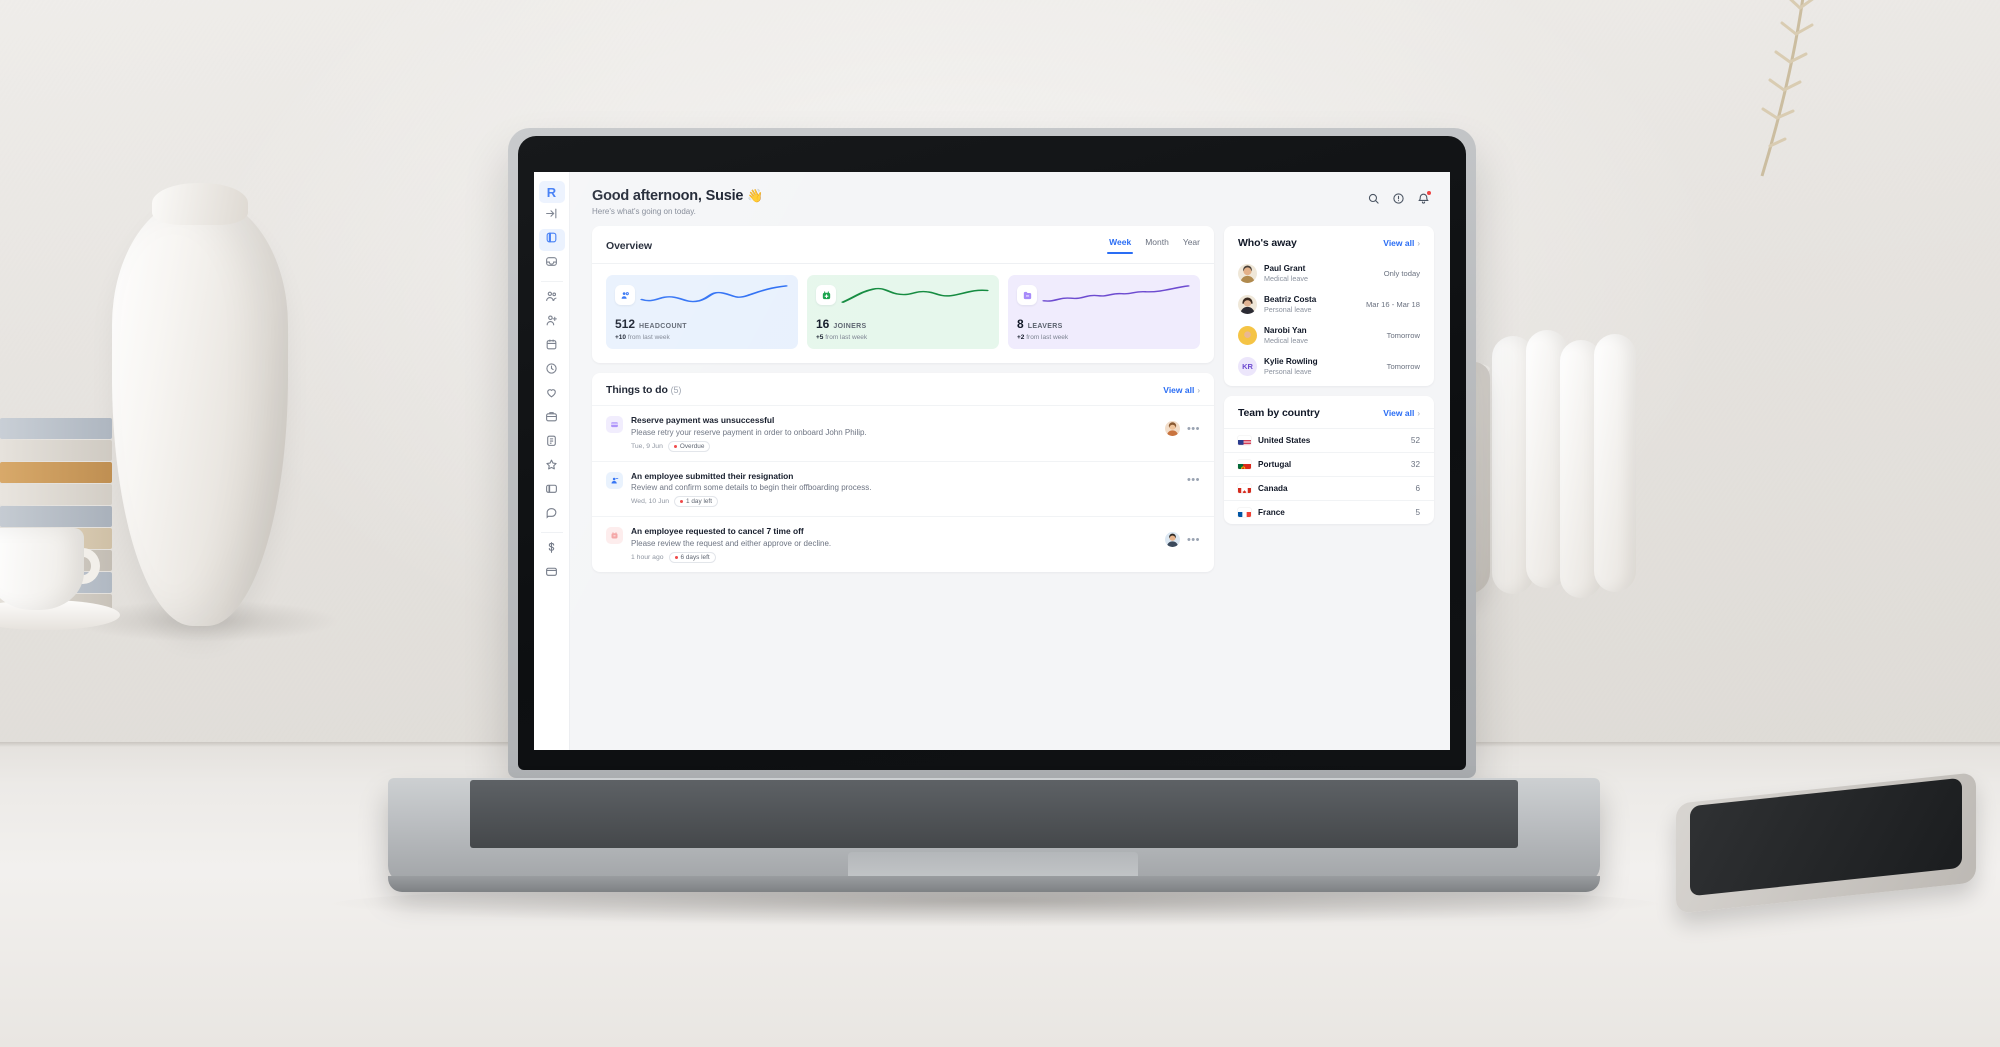  What do you see at coordinates (1401, 243) in the screenshot?
I see `whos-away-view-all: View all ›` at bounding box center [1401, 243].